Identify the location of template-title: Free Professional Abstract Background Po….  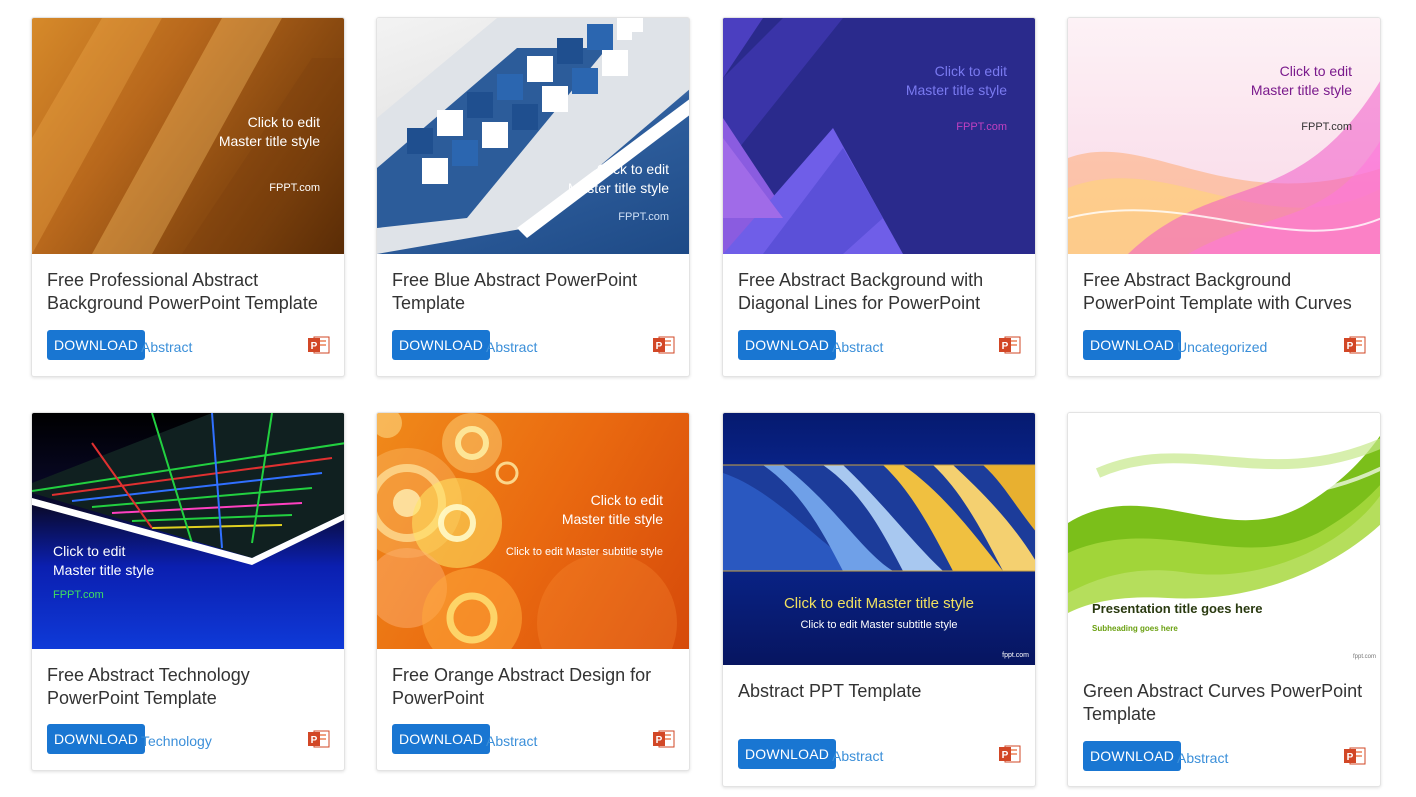
(189, 292).